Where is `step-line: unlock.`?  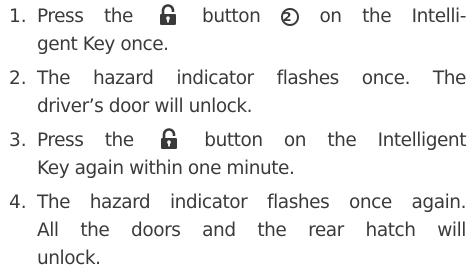
step-line: unlock. is located at coordinates (69, 258).